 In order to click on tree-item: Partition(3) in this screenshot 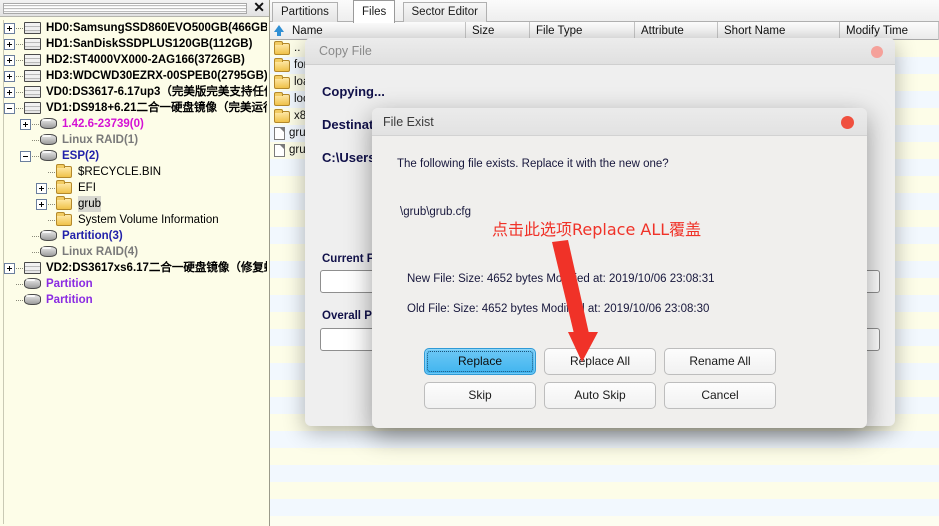, I will do `click(135, 236)`.